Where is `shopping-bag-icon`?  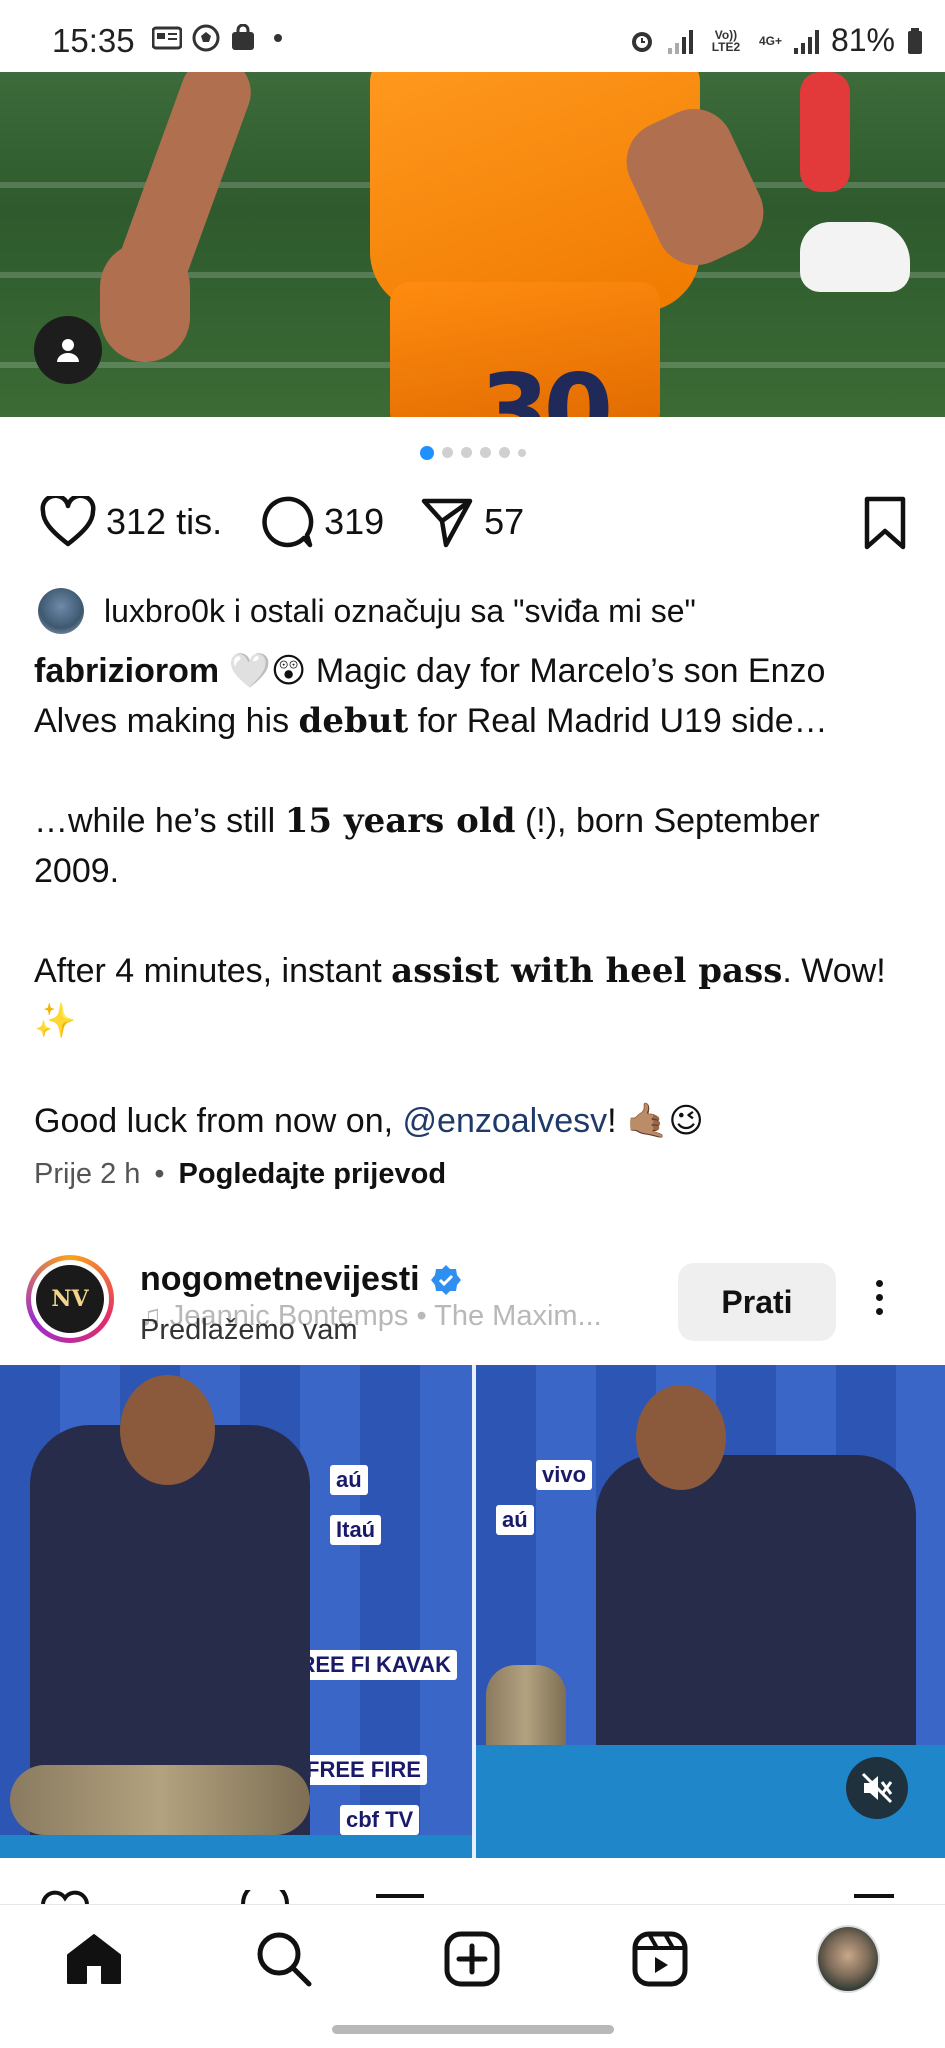
shopping-bag-icon is located at coordinates (243, 37).